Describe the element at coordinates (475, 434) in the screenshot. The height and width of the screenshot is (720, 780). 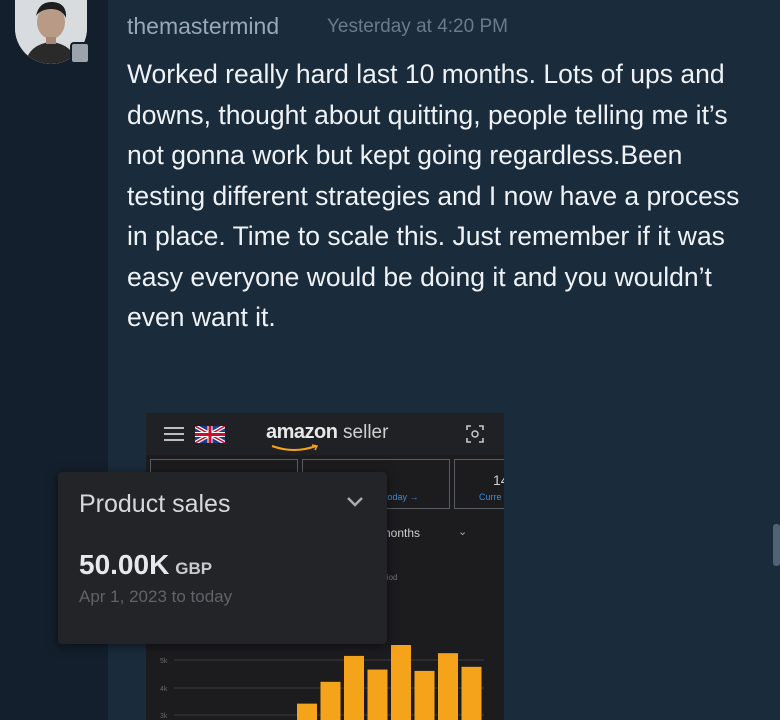
I see `scan-icon` at that location.